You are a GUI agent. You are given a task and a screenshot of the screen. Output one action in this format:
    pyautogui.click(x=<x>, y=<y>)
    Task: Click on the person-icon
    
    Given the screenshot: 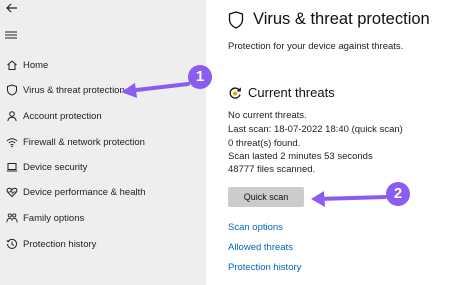 What is the action you would take?
    pyautogui.click(x=12, y=116)
    